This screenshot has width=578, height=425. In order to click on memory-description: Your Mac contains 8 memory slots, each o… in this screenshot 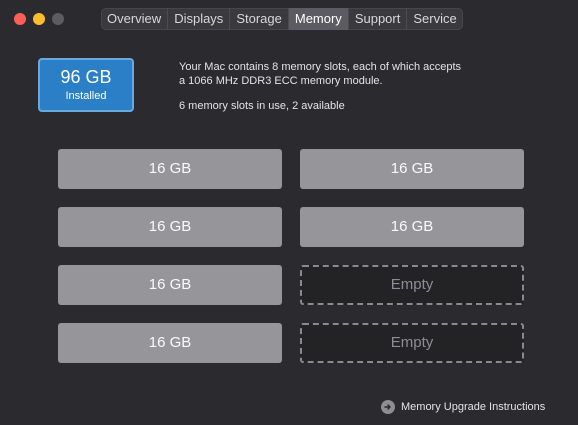, I will do `click(339, 74)`.